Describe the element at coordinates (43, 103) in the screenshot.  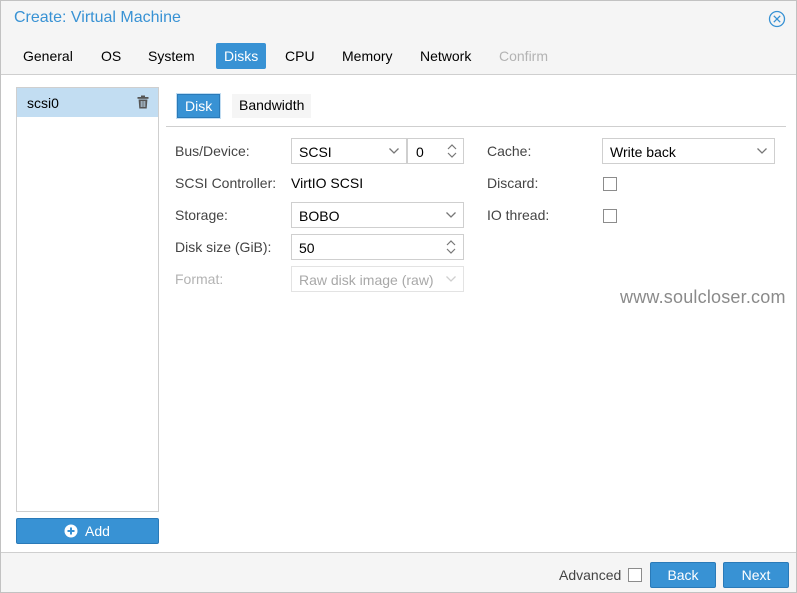
I see `disk-item-label: scsi0` at that location.